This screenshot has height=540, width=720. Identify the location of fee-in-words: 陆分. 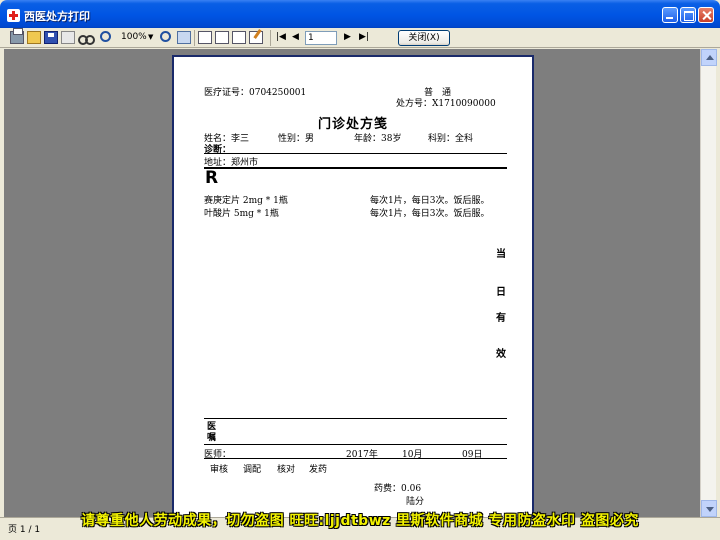
(415, 502).